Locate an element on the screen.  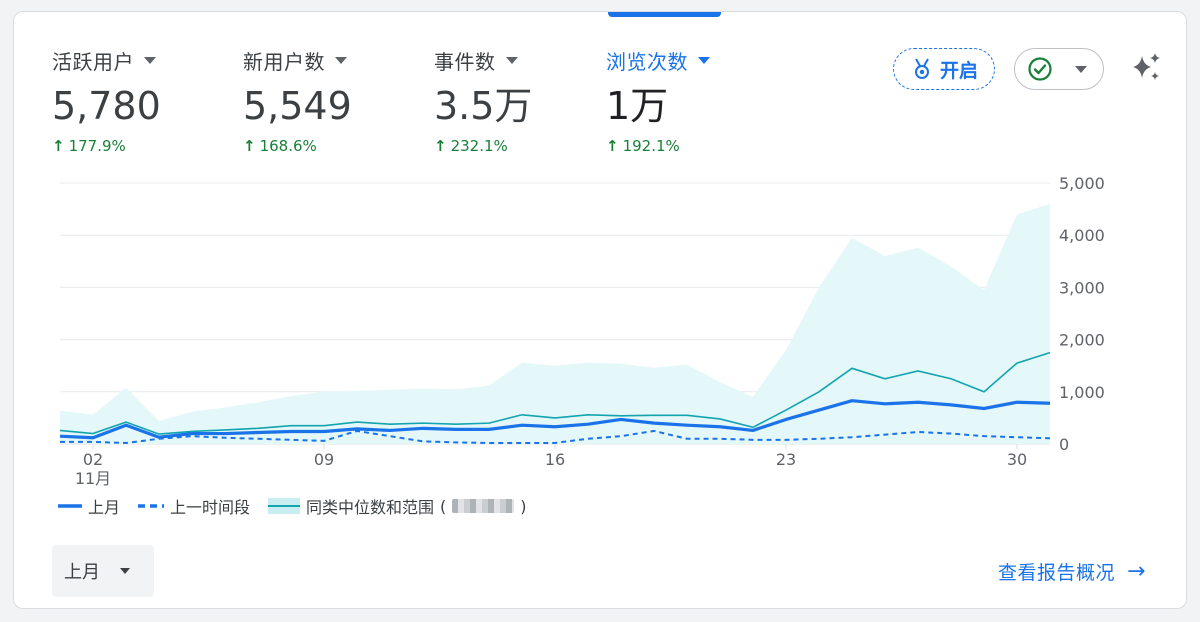
metric-header: 活跃用户 is located at coordinates (106, 60).